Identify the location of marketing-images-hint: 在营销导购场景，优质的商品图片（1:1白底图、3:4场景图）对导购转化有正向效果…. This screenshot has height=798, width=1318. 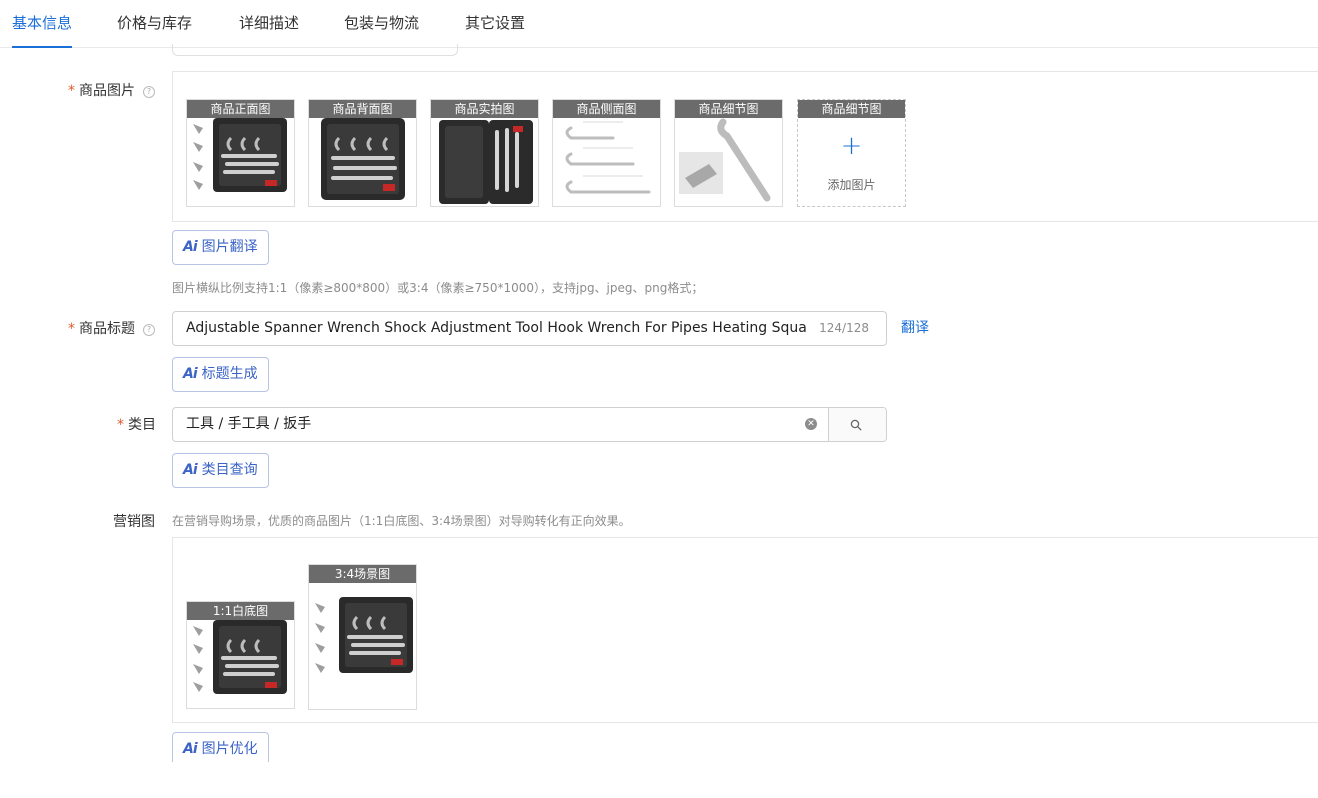
(401, 521).